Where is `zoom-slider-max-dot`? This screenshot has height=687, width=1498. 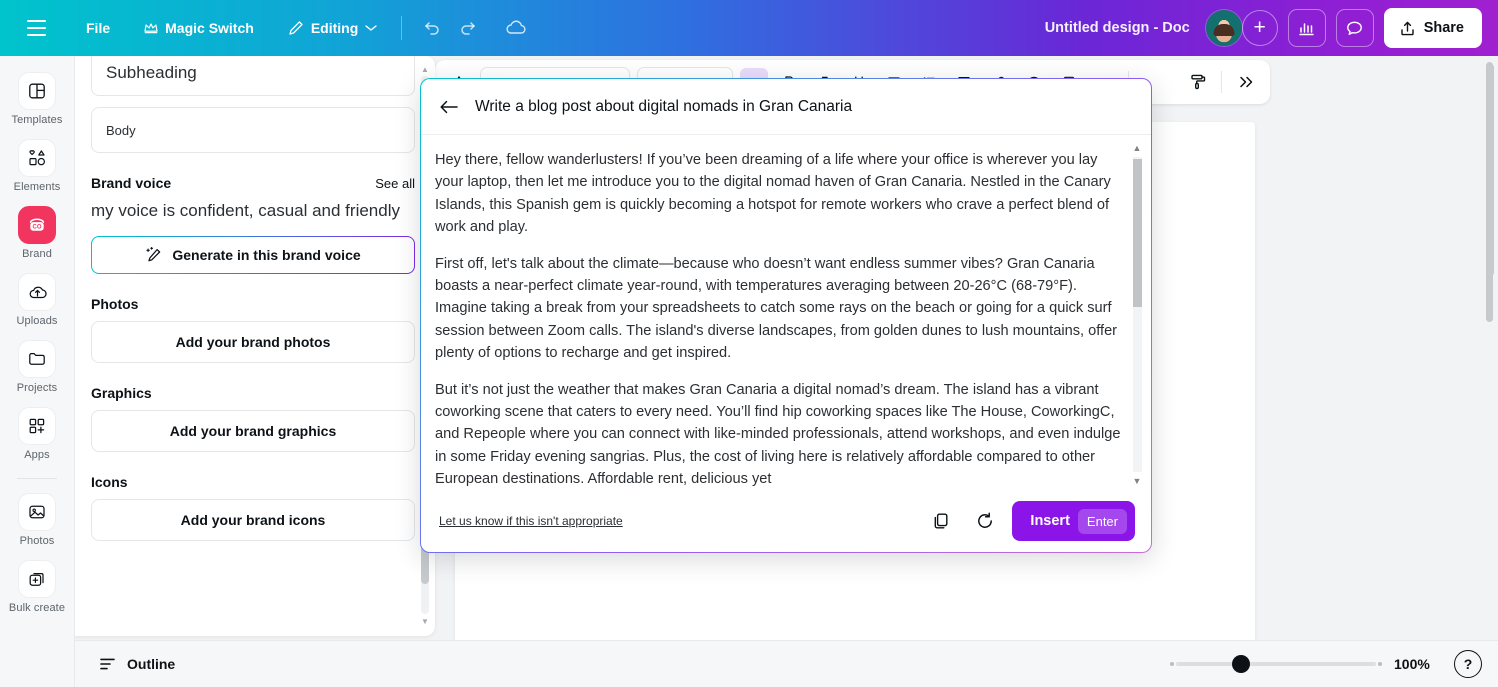
zoom-slider-max-dot is located at coordinates (1380, 664).